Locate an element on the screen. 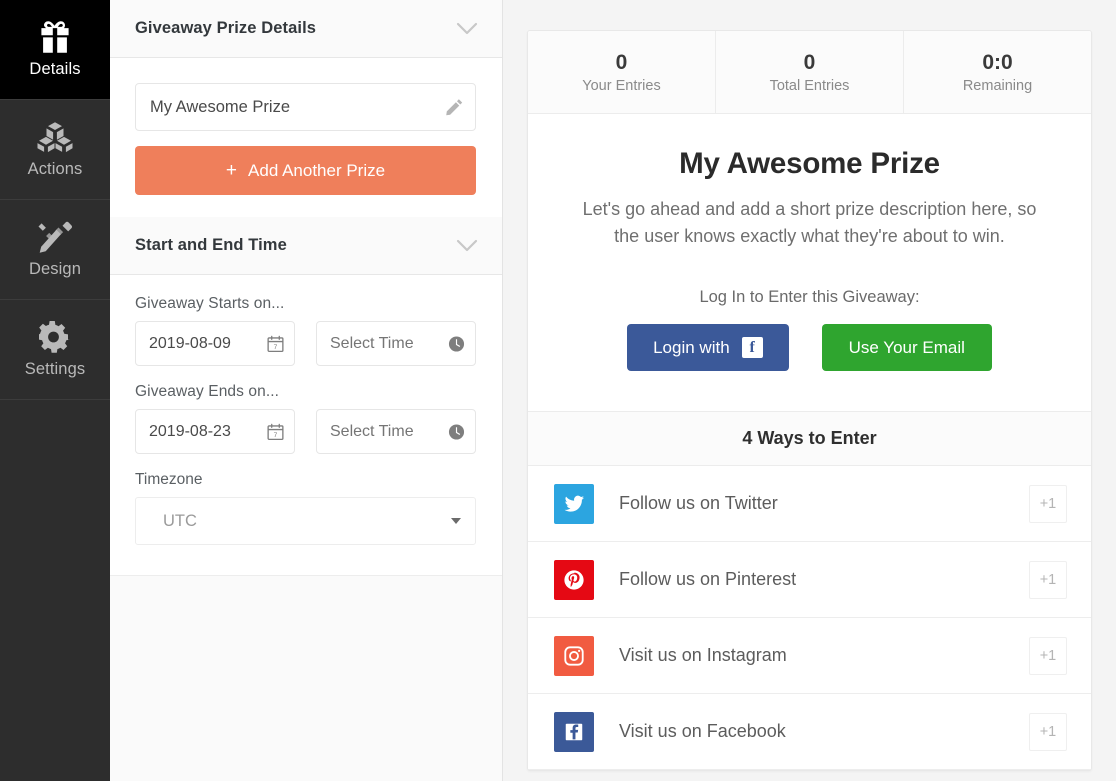 This screenshot has height=781, width=1116. accordion-title: Giveaway Prize Details is located at coordinates (226, 28).